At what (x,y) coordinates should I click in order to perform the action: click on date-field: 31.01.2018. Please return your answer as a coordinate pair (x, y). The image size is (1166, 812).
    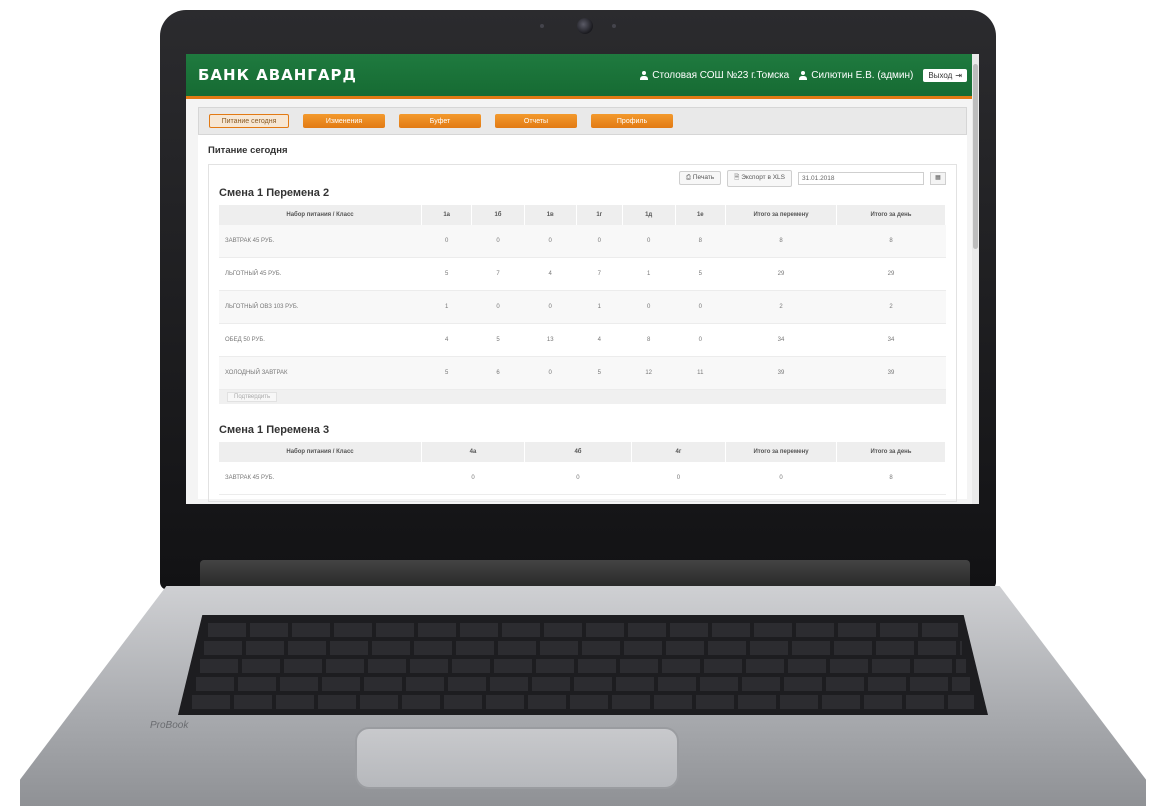
    Looking at the image, I should click on (861, 178).